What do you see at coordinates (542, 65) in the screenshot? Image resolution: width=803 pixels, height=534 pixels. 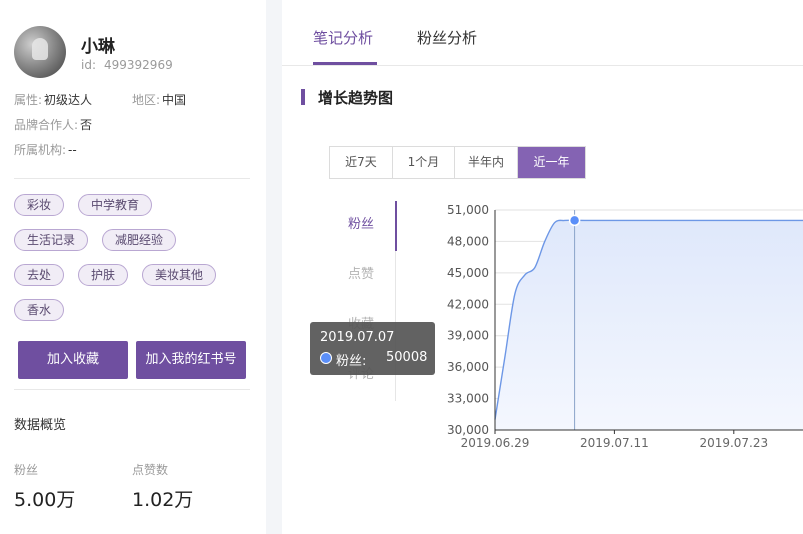 I see `tab-divider` at bounding box center [542, 65].